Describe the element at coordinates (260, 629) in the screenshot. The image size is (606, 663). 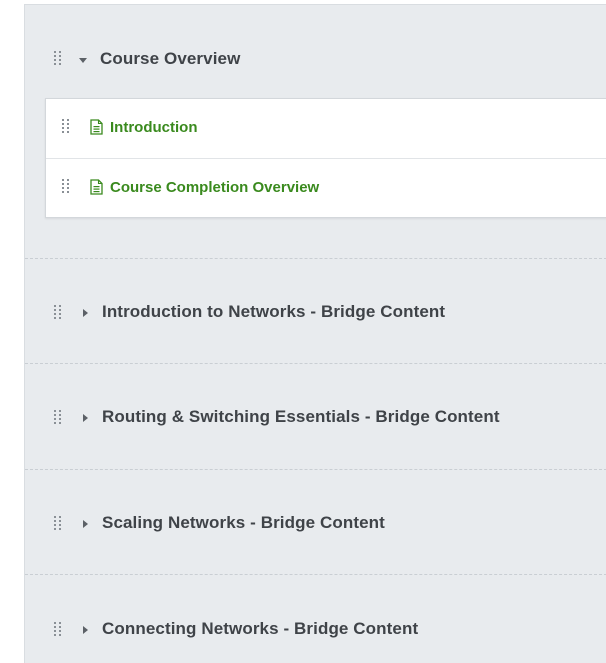
I see `section-title: Connecting Networks - Bridge Content` at that location.